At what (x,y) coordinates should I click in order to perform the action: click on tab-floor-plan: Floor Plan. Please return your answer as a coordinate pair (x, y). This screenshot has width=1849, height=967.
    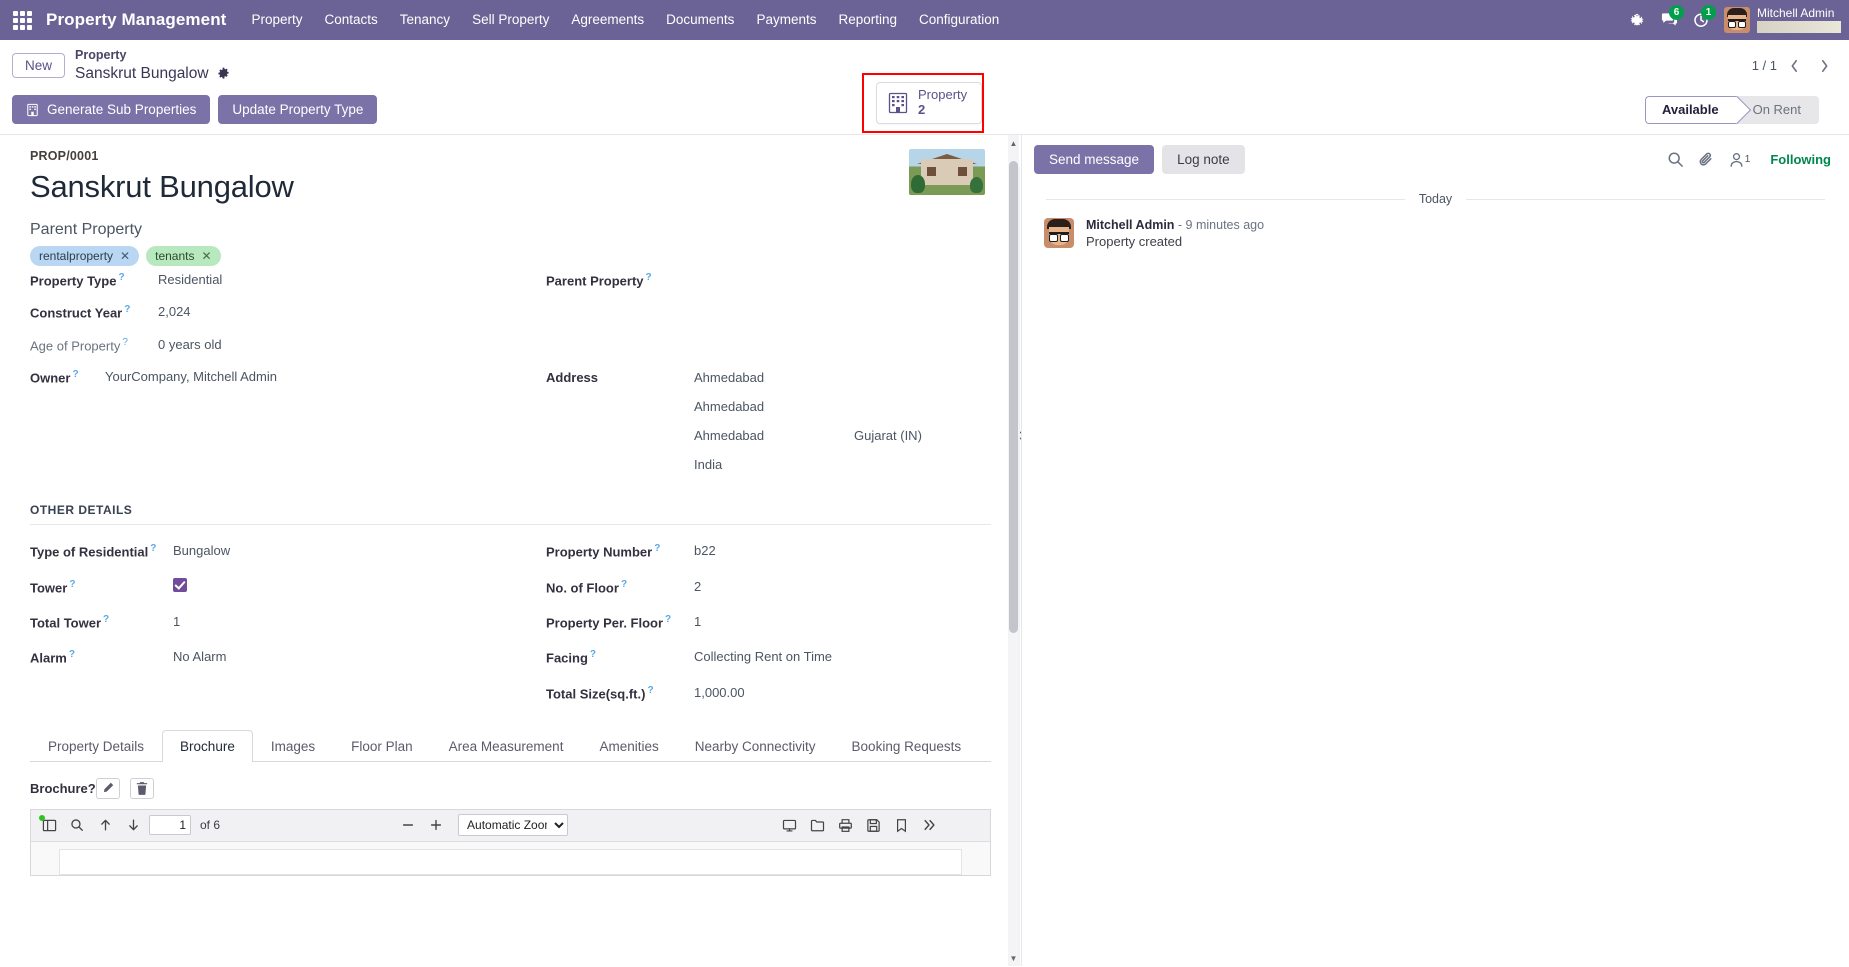
    Looking at the image, I should click on (382, 746).